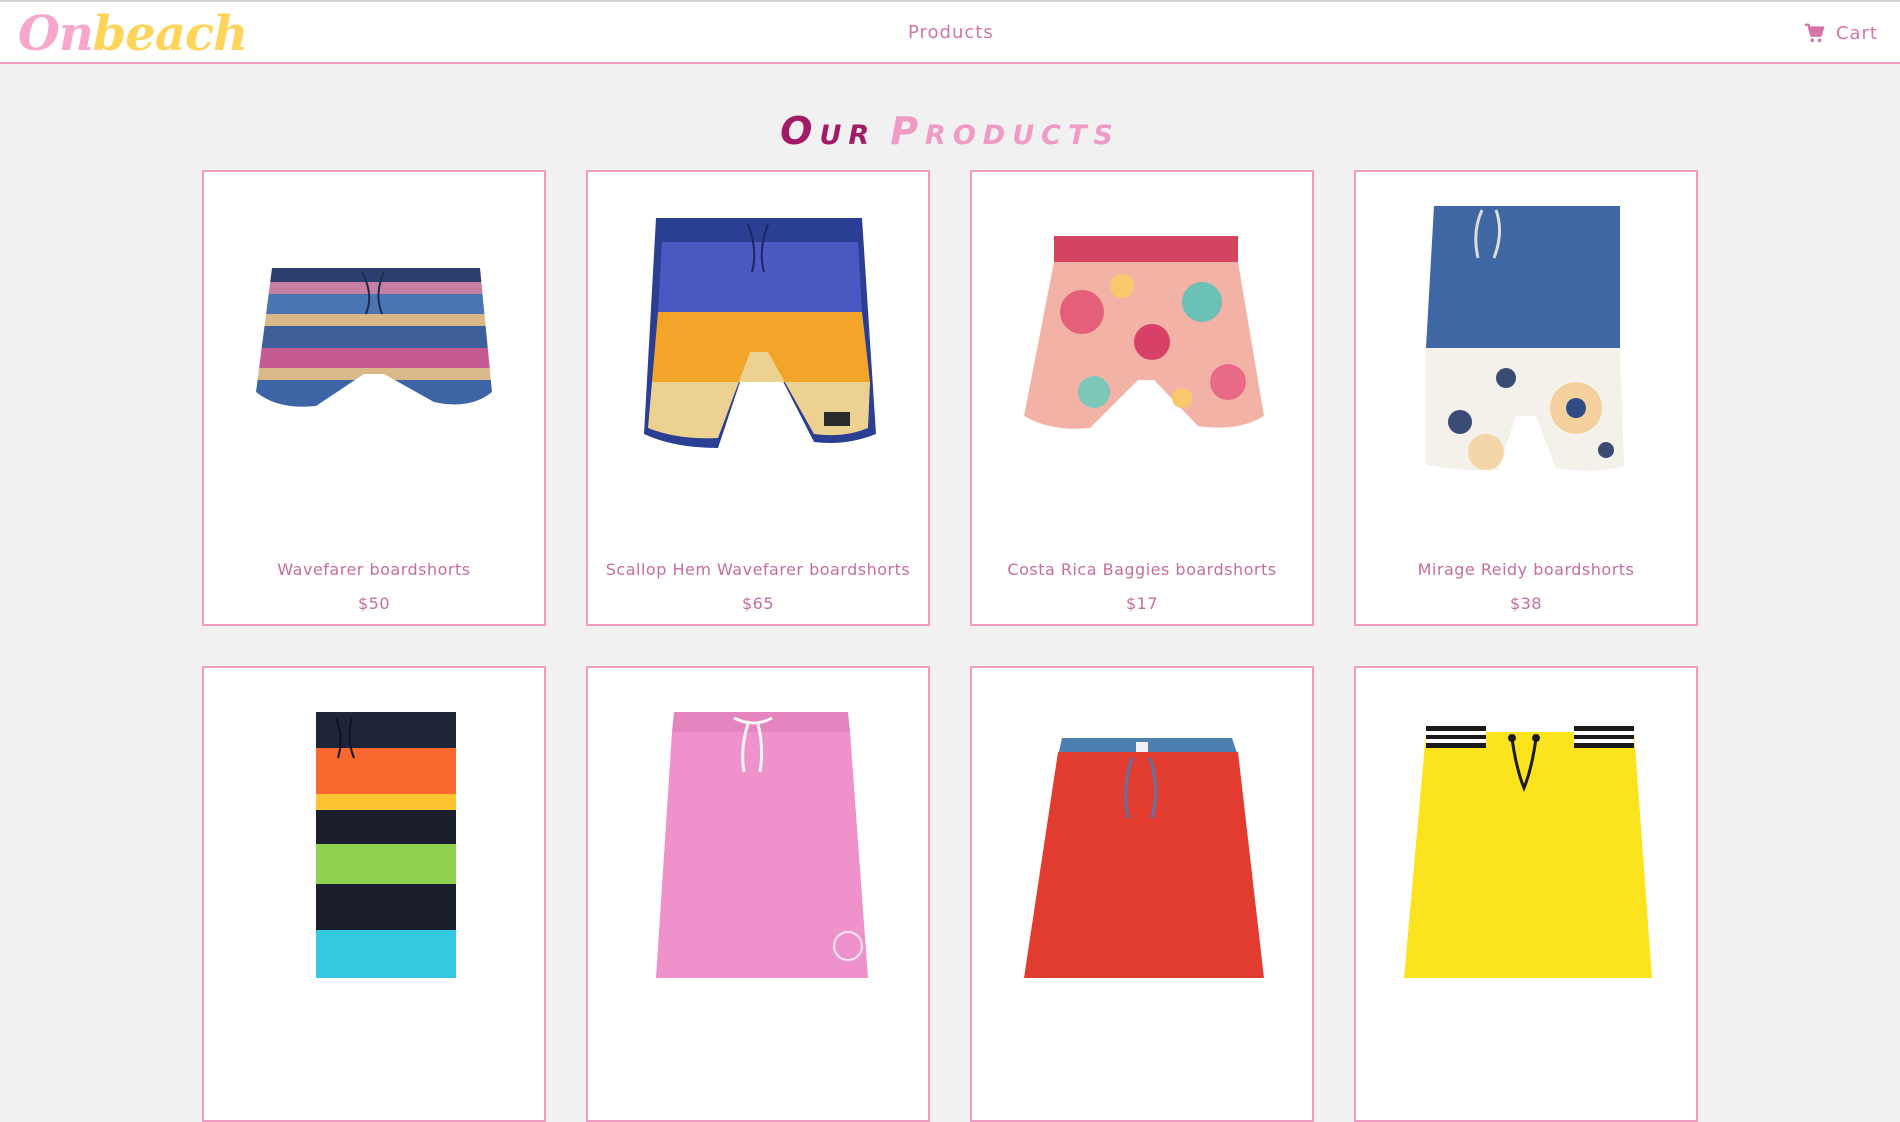 This screenshot has height=1122, width=1900. I want to click on product-name: Mirage Reidy boardshorts, so click(1526, 569).